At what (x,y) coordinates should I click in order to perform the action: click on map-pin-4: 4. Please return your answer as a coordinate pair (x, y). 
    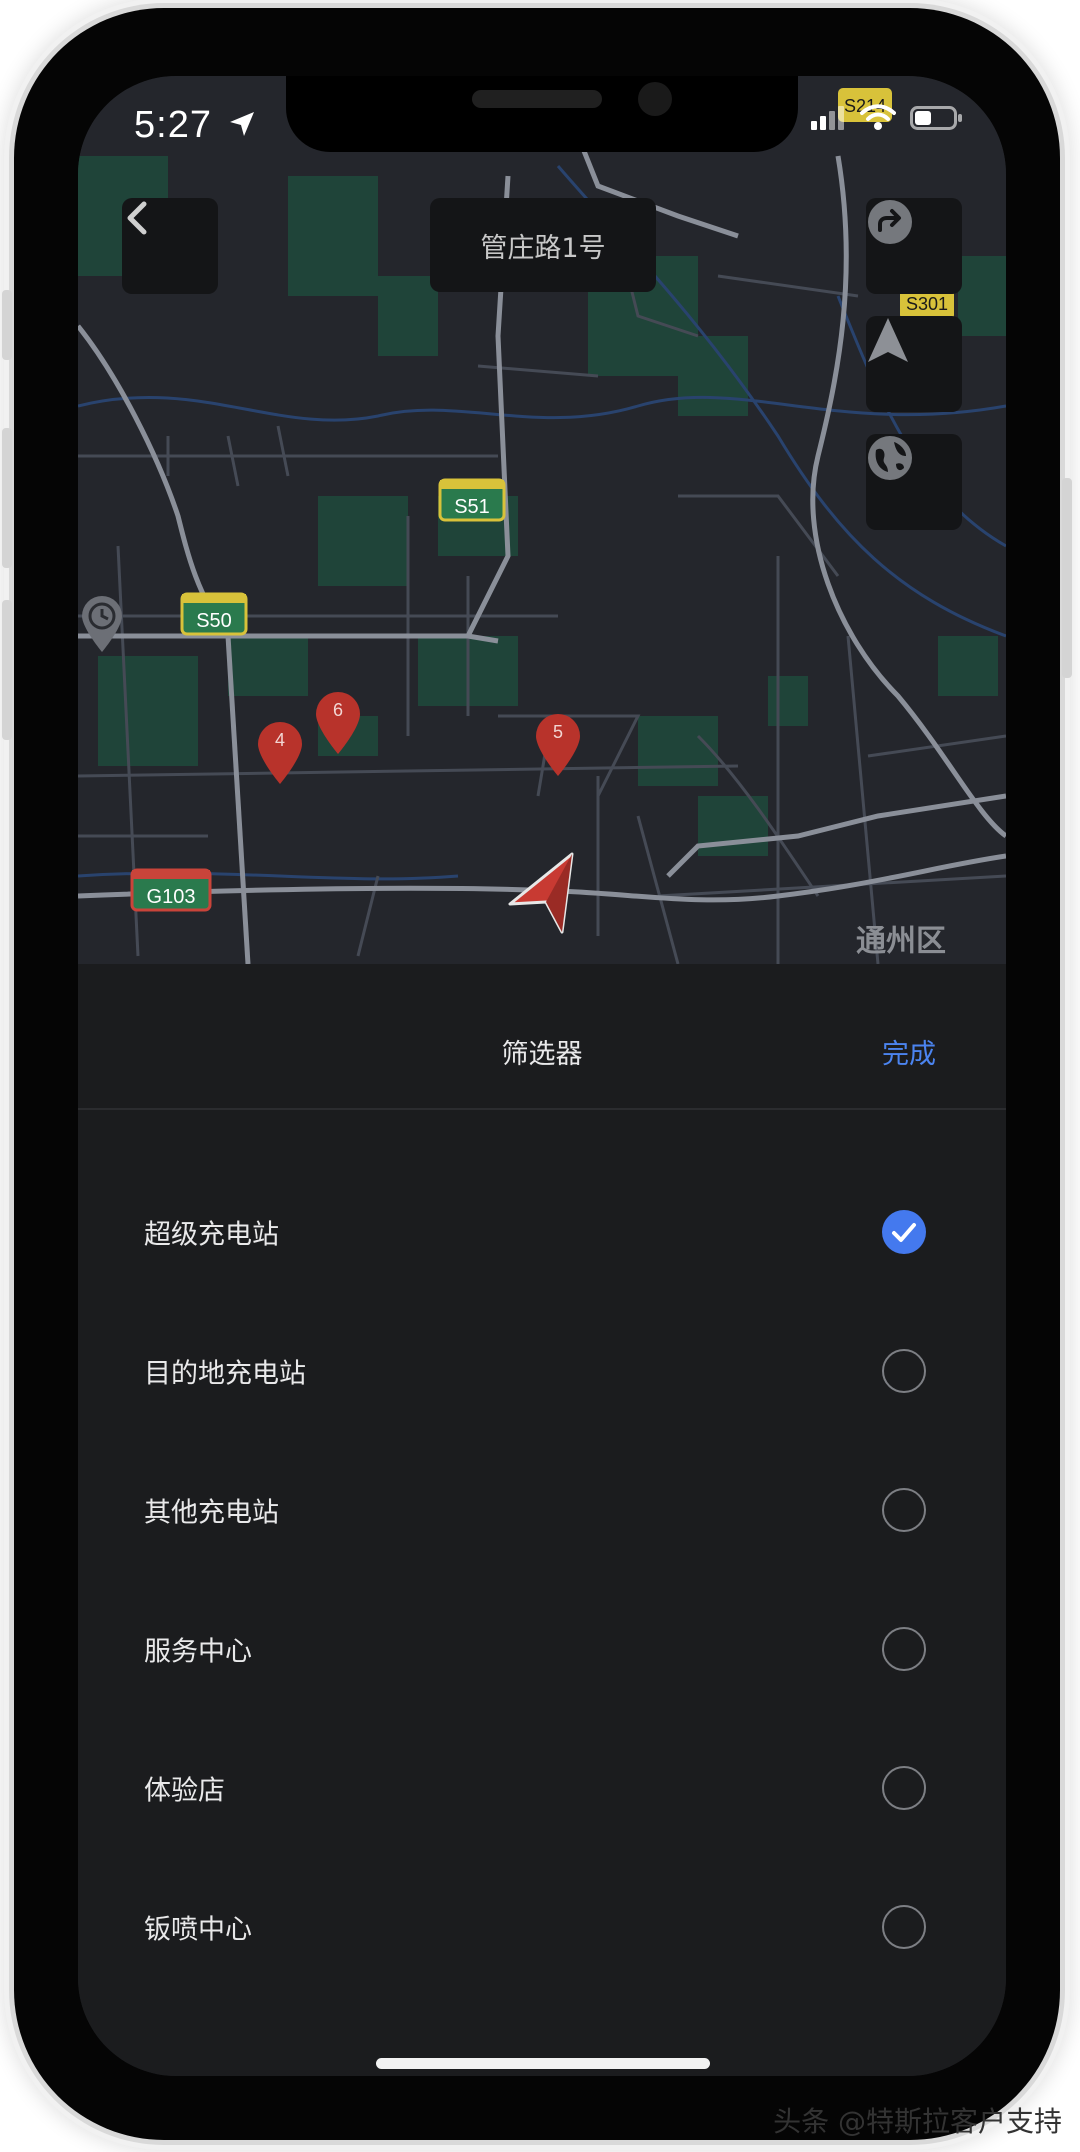
    Looking at the image, I should click on (280, 753).